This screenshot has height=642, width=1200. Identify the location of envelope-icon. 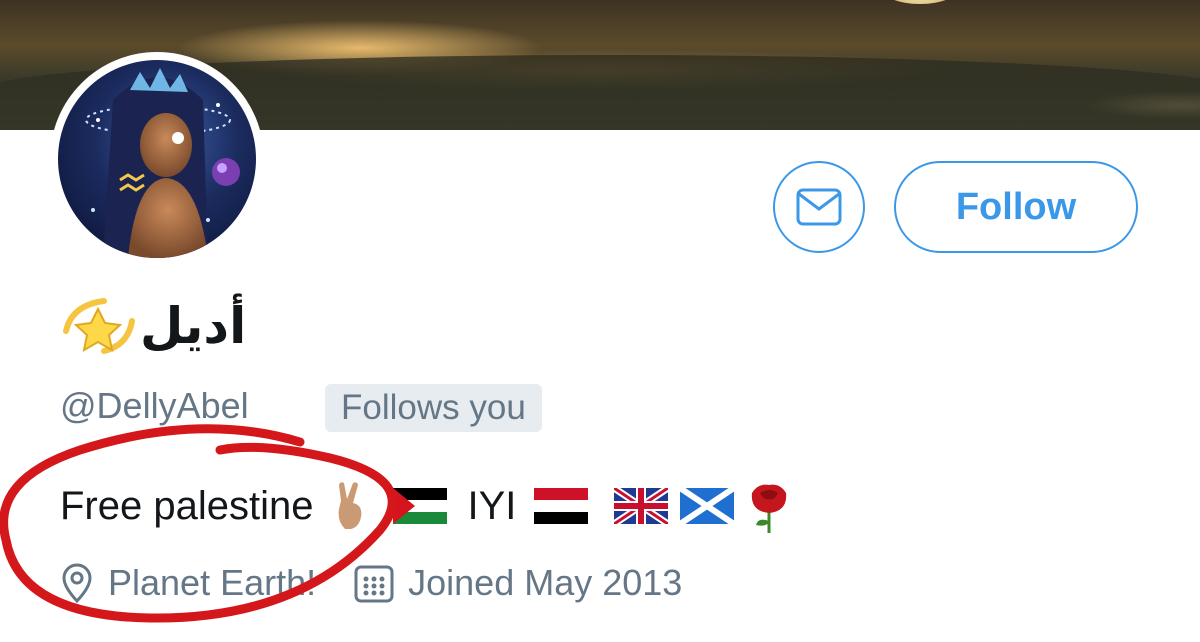
(819, 207).